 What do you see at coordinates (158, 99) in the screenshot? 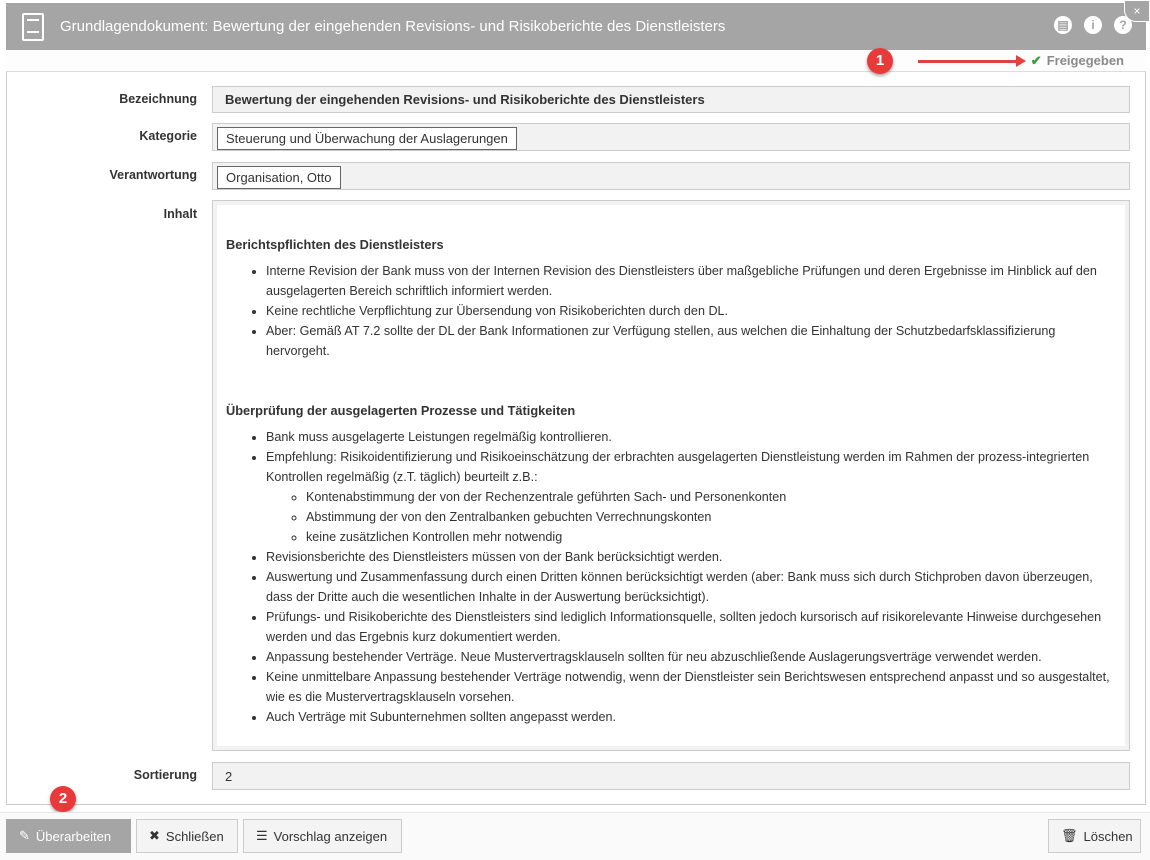
I see `bezeichnung-label: Bezeichnung` at bounding box center [158, 99].